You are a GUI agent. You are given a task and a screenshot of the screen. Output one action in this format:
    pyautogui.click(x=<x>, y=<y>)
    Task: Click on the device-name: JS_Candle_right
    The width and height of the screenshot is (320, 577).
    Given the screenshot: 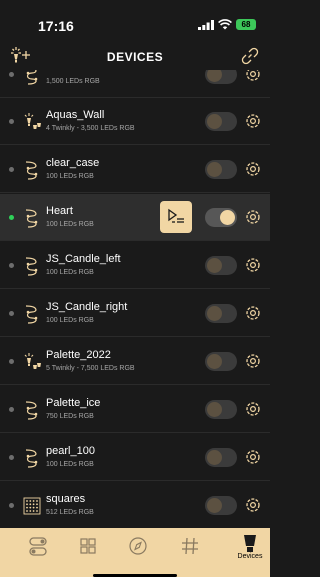 What is the action you would take?
    pyautogui.click(x=87, y=307)
    